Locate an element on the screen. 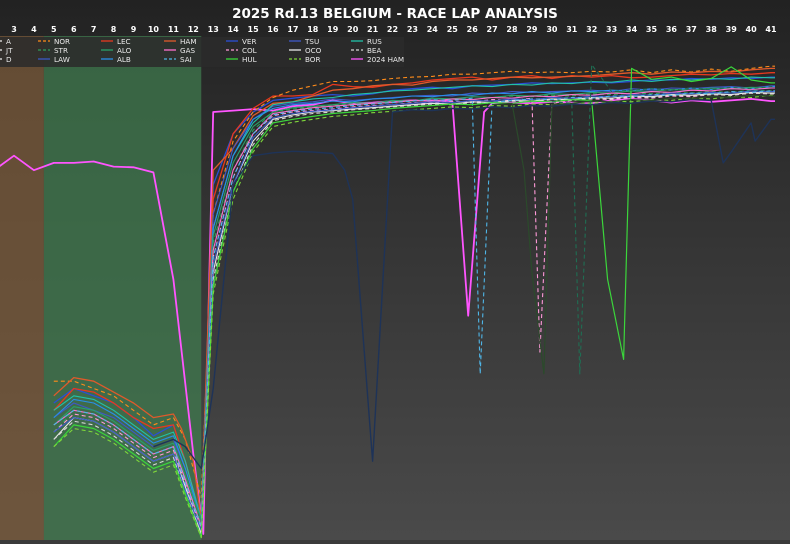 The height and width of the screenshot is (544, 790). x-tick-label: 22 is located at coordinates (392, 29).